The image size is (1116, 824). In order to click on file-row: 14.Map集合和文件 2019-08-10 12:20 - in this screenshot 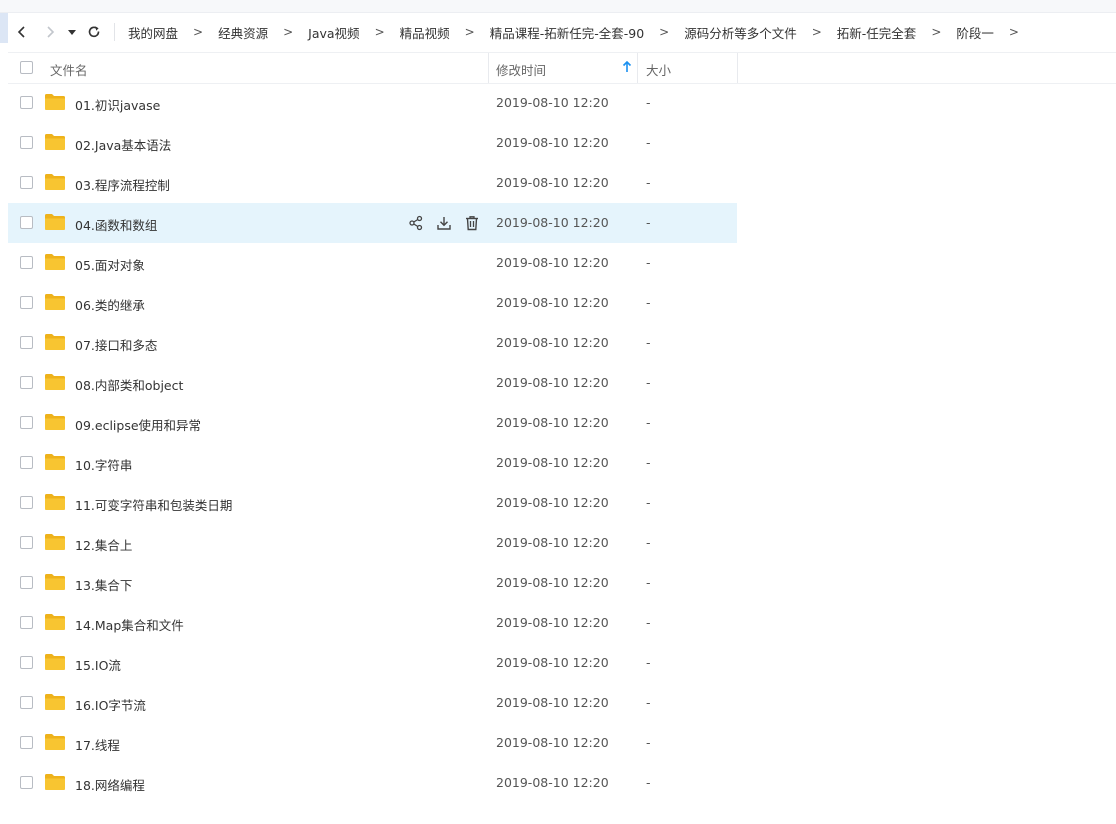, I will do `click(372, 623)`.